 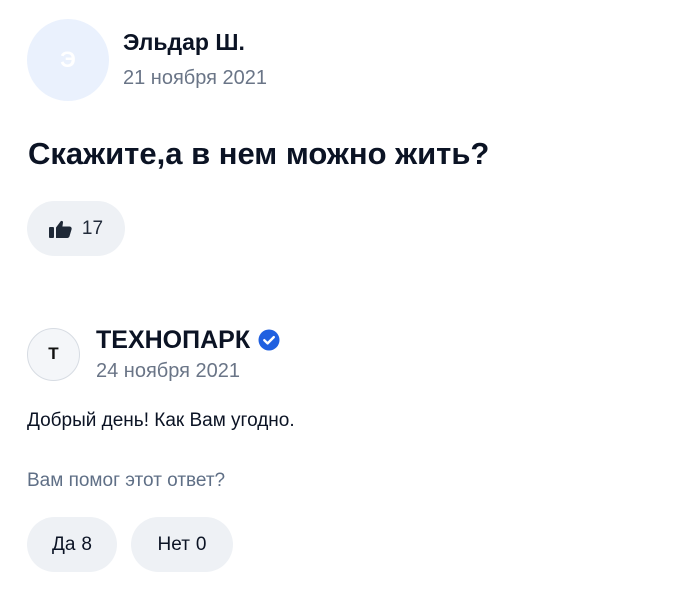 What do you see at coordinates (130, 544) in the screenshot?
I see `vote-row: Да 8 Нет 0` at bounding box center [130, 544].